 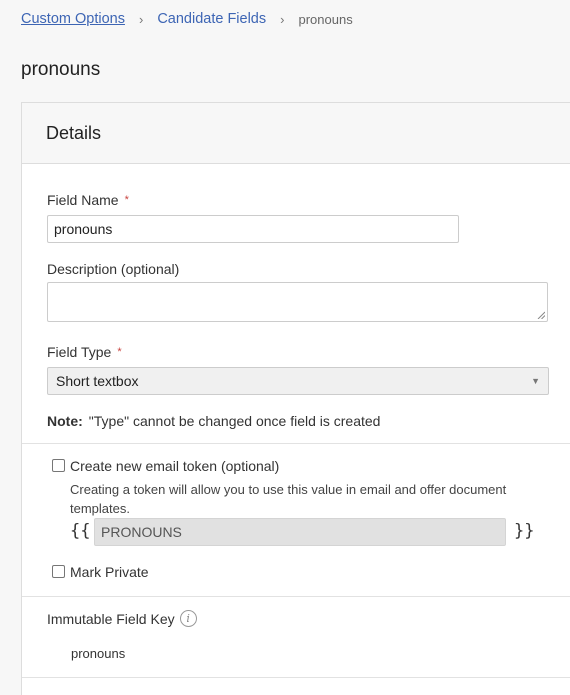 I want to click on chevron-down-icon: ▼, so click(x=535, y=381).